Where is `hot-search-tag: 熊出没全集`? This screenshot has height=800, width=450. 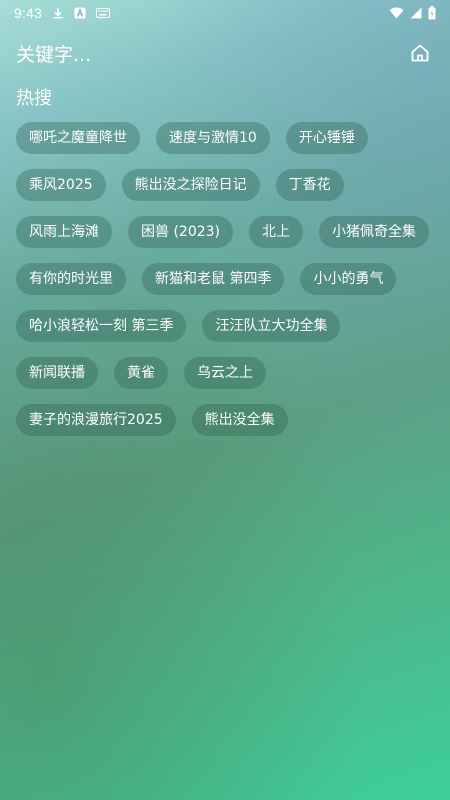 hot-search-tag: 熊出没全集 is located at coordinates (239, 420).